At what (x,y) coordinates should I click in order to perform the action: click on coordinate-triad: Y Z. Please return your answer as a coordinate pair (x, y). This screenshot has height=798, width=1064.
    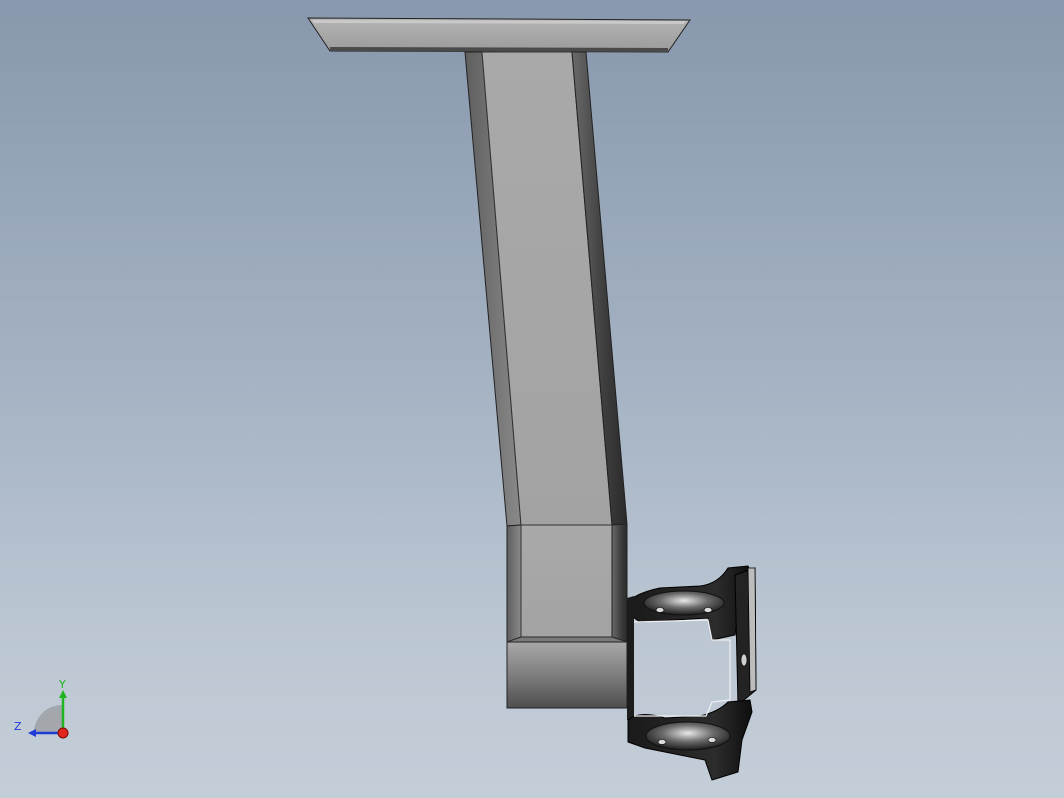
    Looking at the image, I should click on (45, 711).